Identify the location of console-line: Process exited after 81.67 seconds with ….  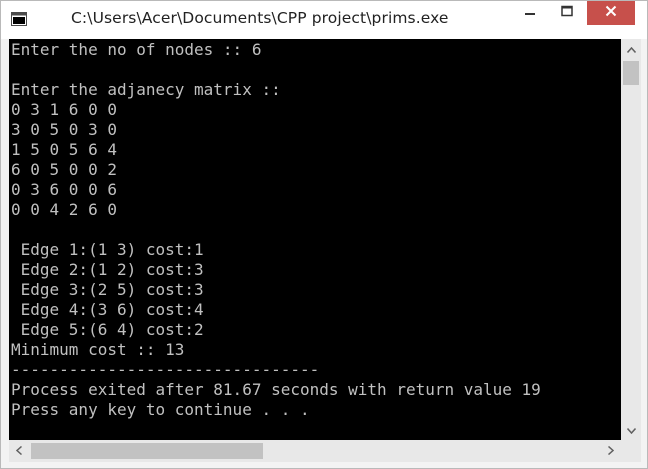
(276, 389).